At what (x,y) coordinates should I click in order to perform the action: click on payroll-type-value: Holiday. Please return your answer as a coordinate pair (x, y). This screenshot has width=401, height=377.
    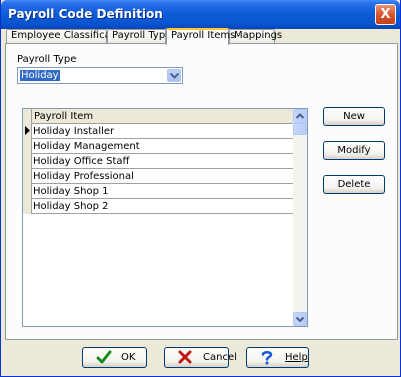
    Looking at the image, I should click on (40, 75).